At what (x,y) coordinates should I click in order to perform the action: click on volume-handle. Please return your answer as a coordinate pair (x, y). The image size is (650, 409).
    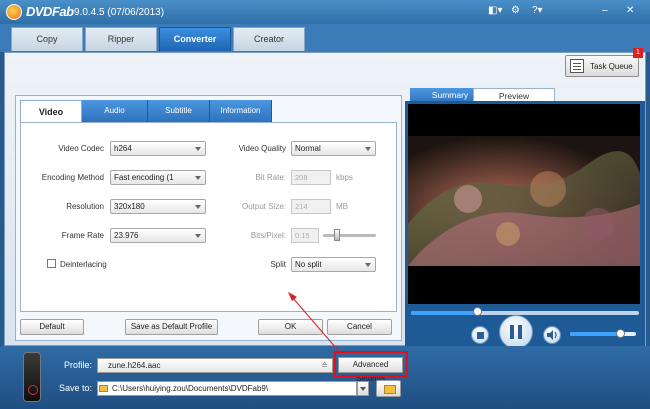
    Looking at the image, I should click on (620, 333).